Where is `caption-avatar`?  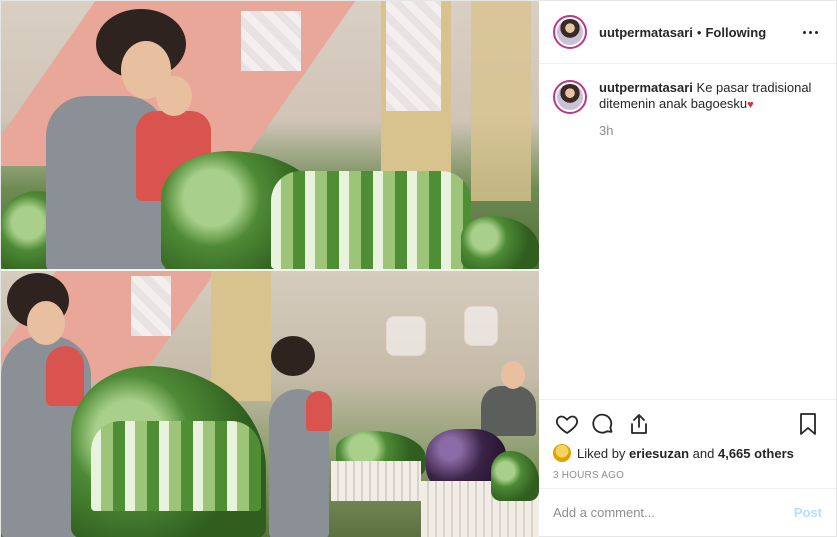 caption-avatar is located at coordinates (570, 97).